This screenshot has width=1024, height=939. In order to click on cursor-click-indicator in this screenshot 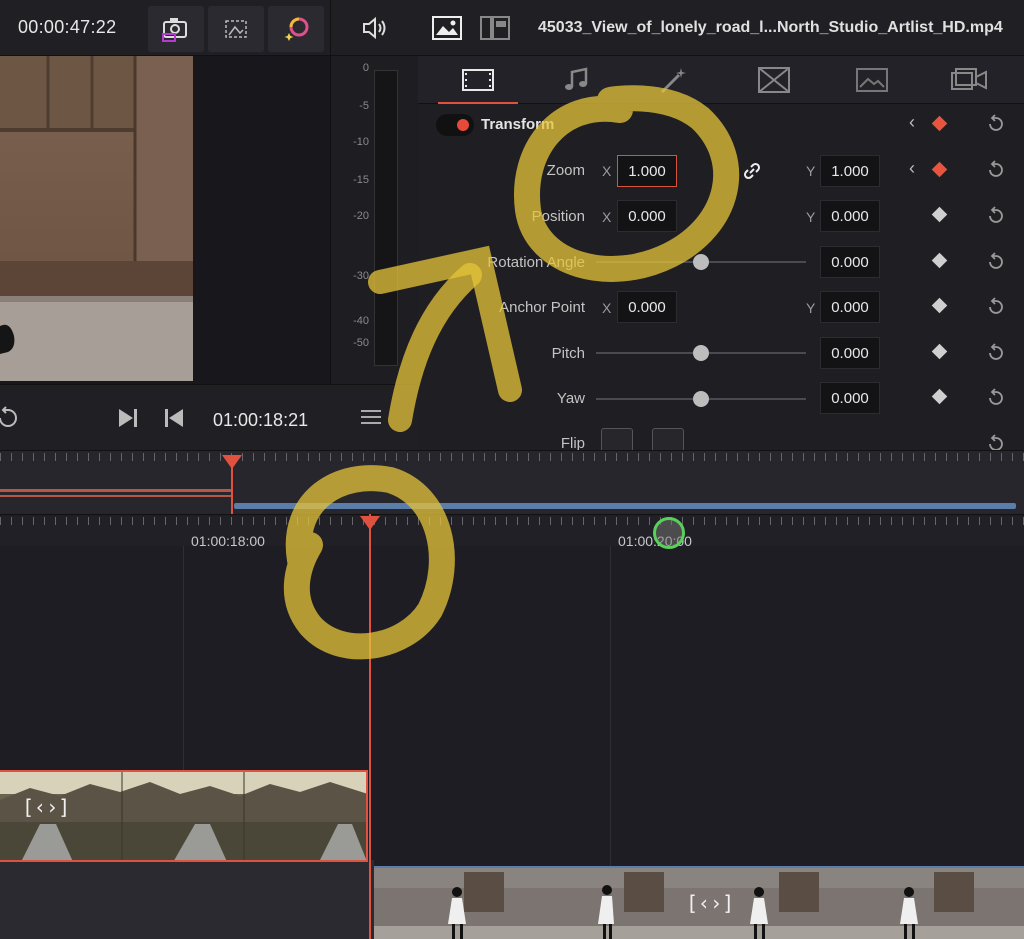, I will do `click(669, 533)`.